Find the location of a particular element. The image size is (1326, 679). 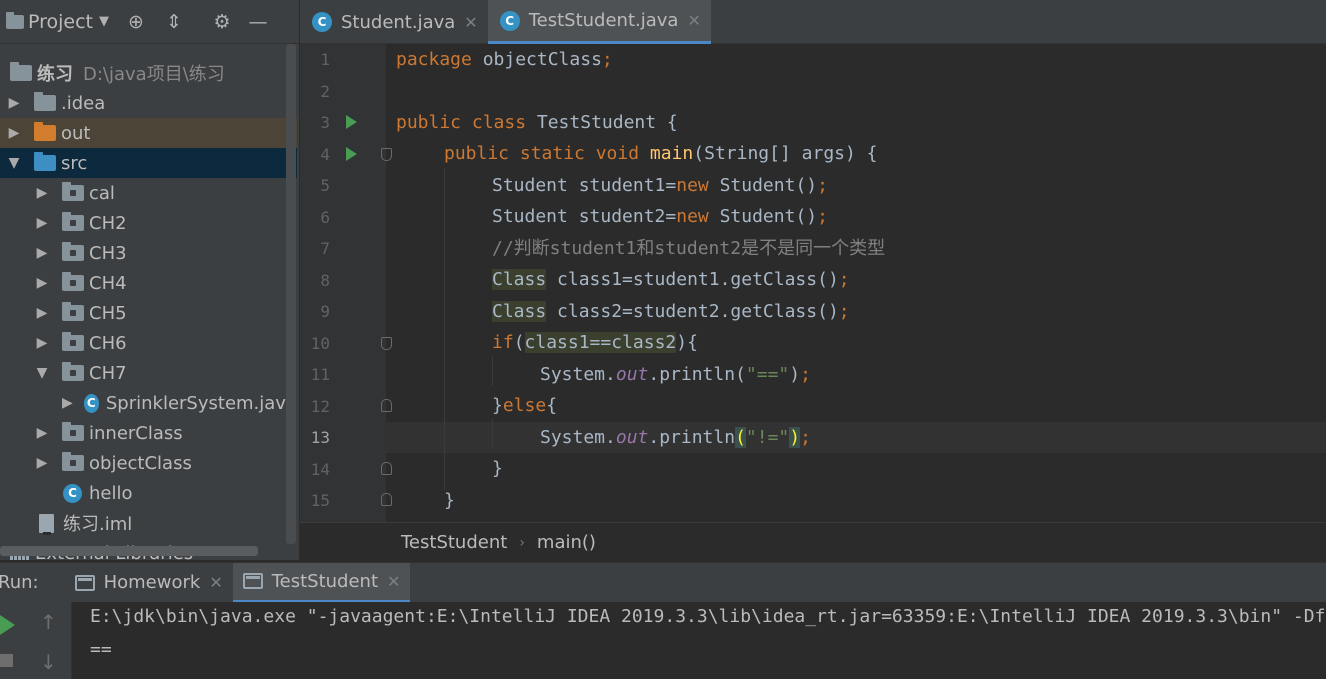

target-icon: ⊕ is located at coordinates (136, 22).